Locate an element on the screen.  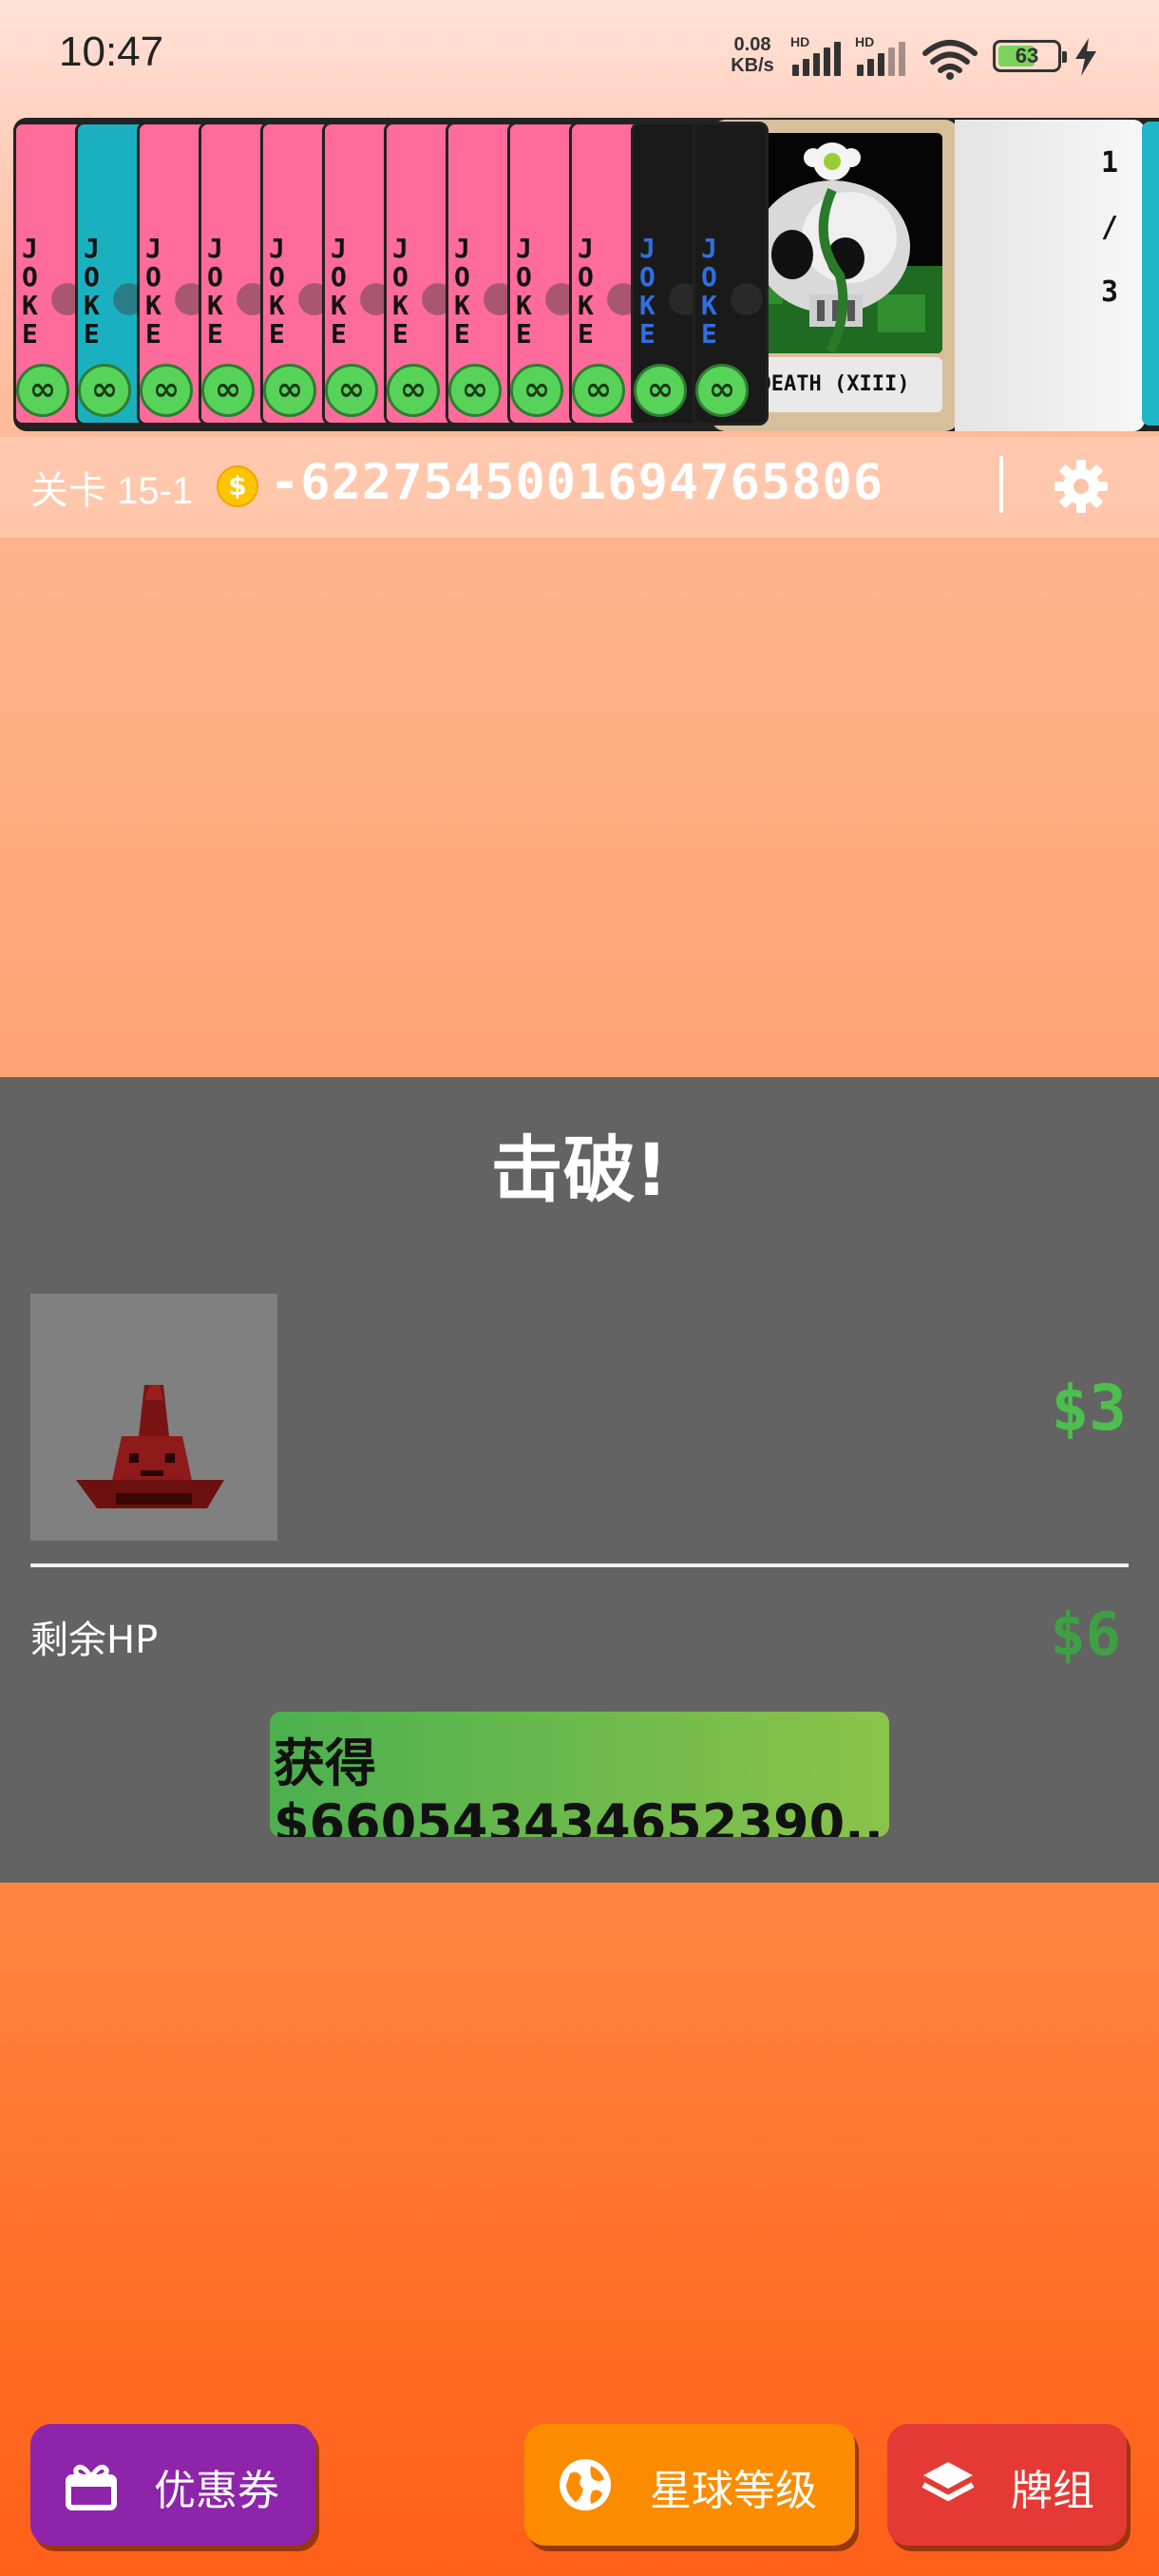
coin-icon: $ is located at coordinates (237, 486).